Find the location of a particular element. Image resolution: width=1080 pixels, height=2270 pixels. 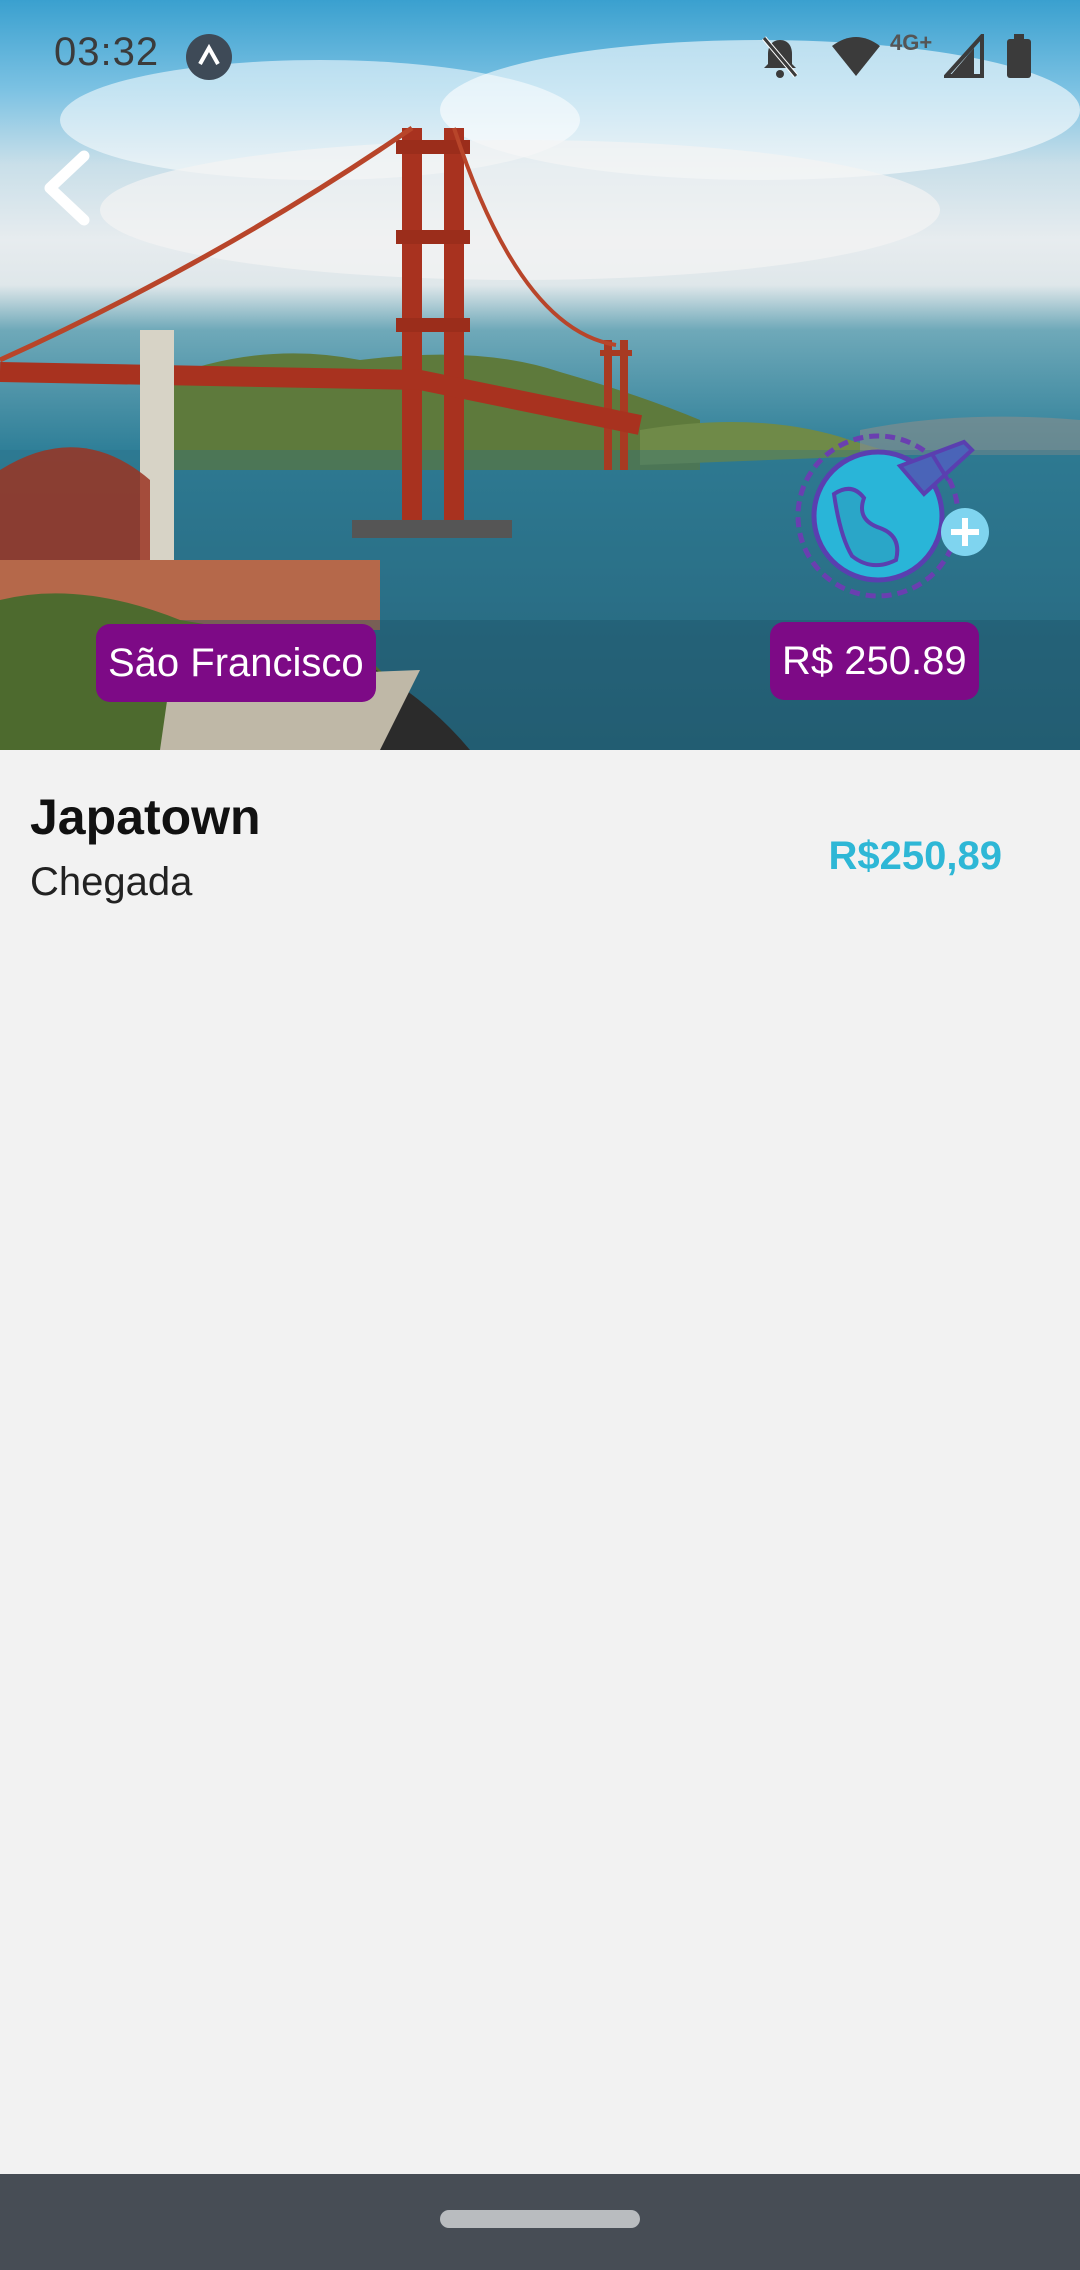

navigation-bar is located at coordinates (540, 2222).